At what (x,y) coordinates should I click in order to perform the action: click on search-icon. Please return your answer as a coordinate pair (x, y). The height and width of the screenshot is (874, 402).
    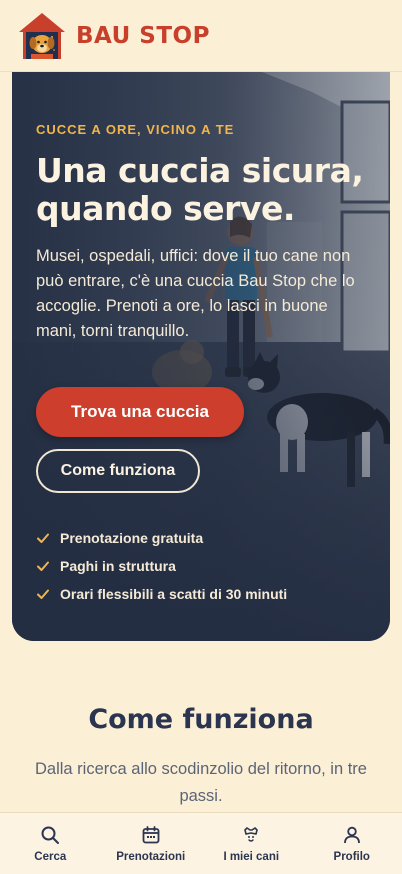
    Looking at the image, I should click on (50, 835).